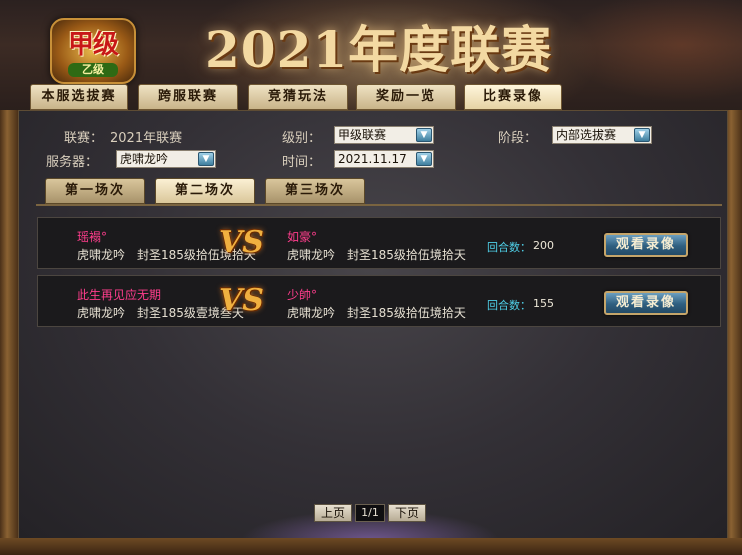  I want to click on time-select: 2021.11.17 ▼, so click(384, 159).